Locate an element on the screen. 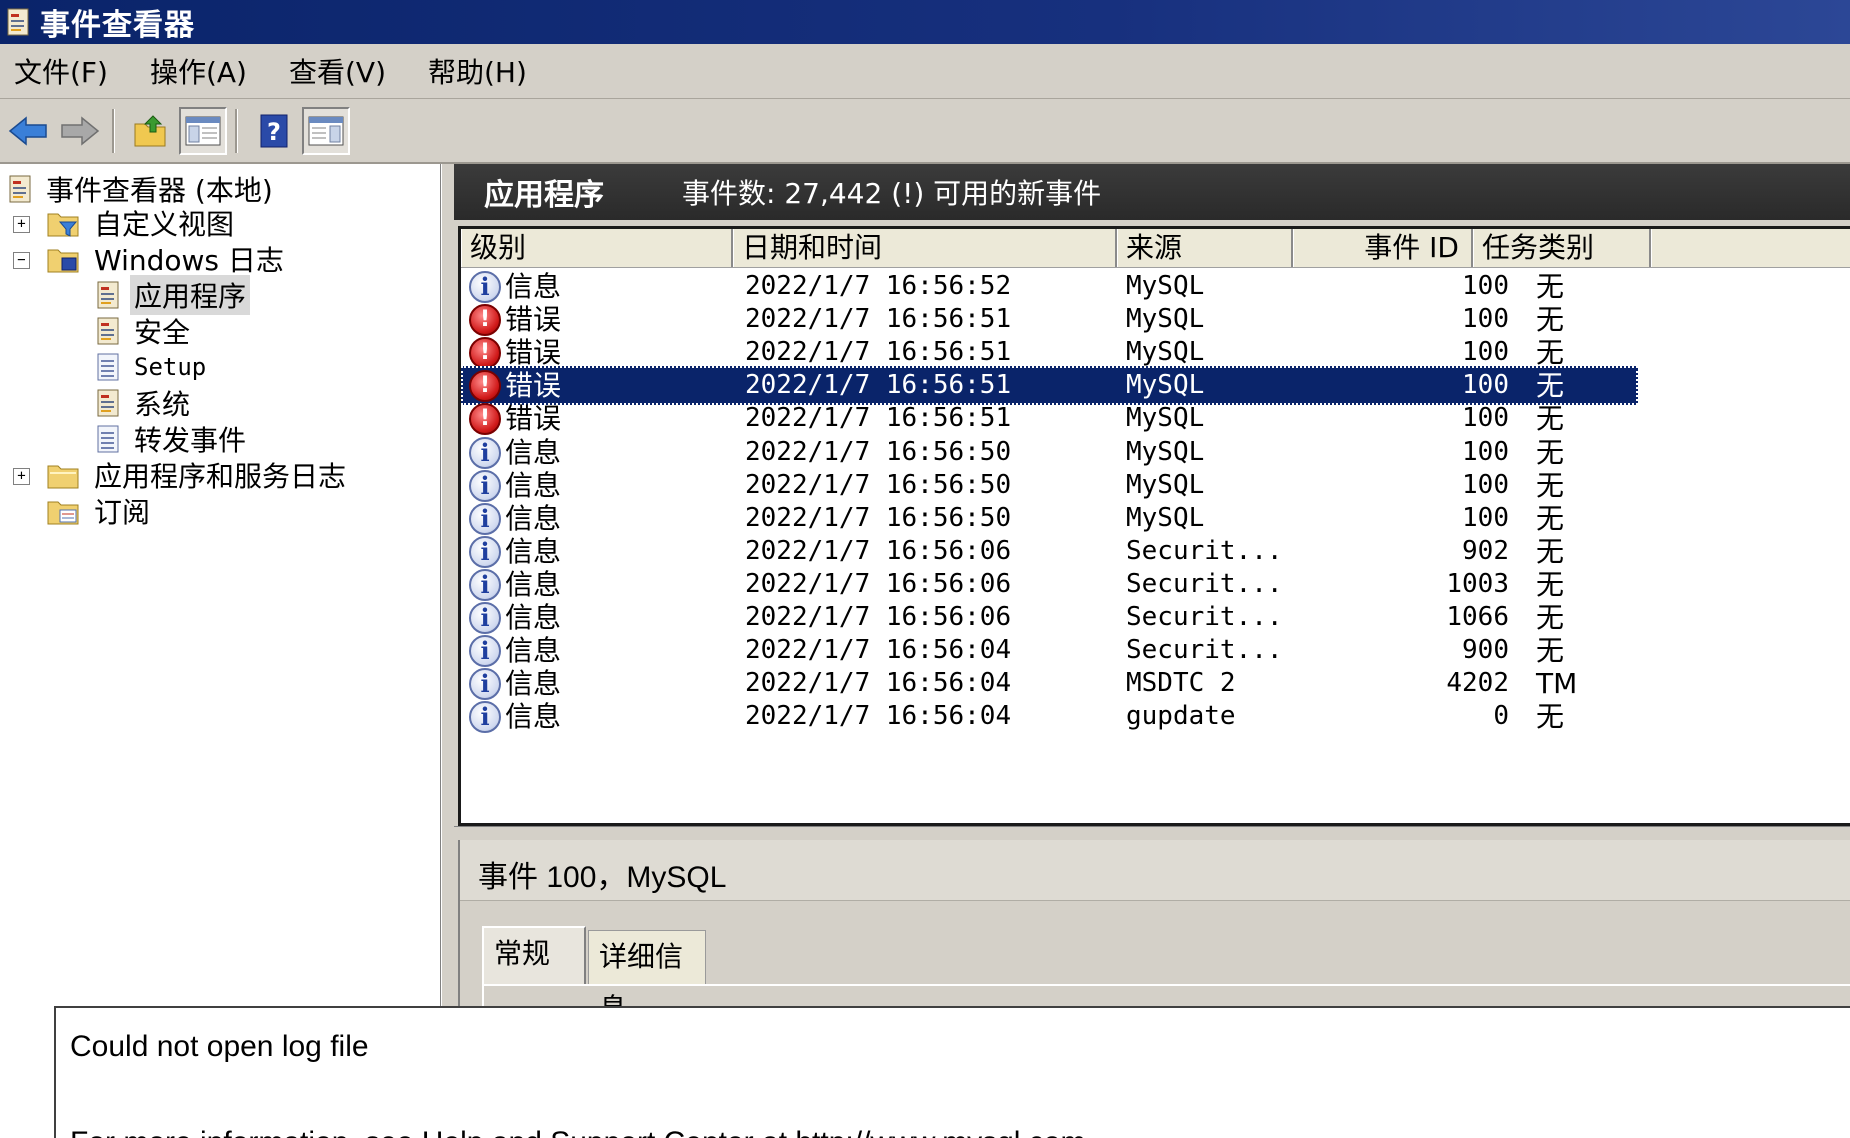 This screenshot has width=1850, height=1138. help-button: ? is located at coordinates (274, 131).